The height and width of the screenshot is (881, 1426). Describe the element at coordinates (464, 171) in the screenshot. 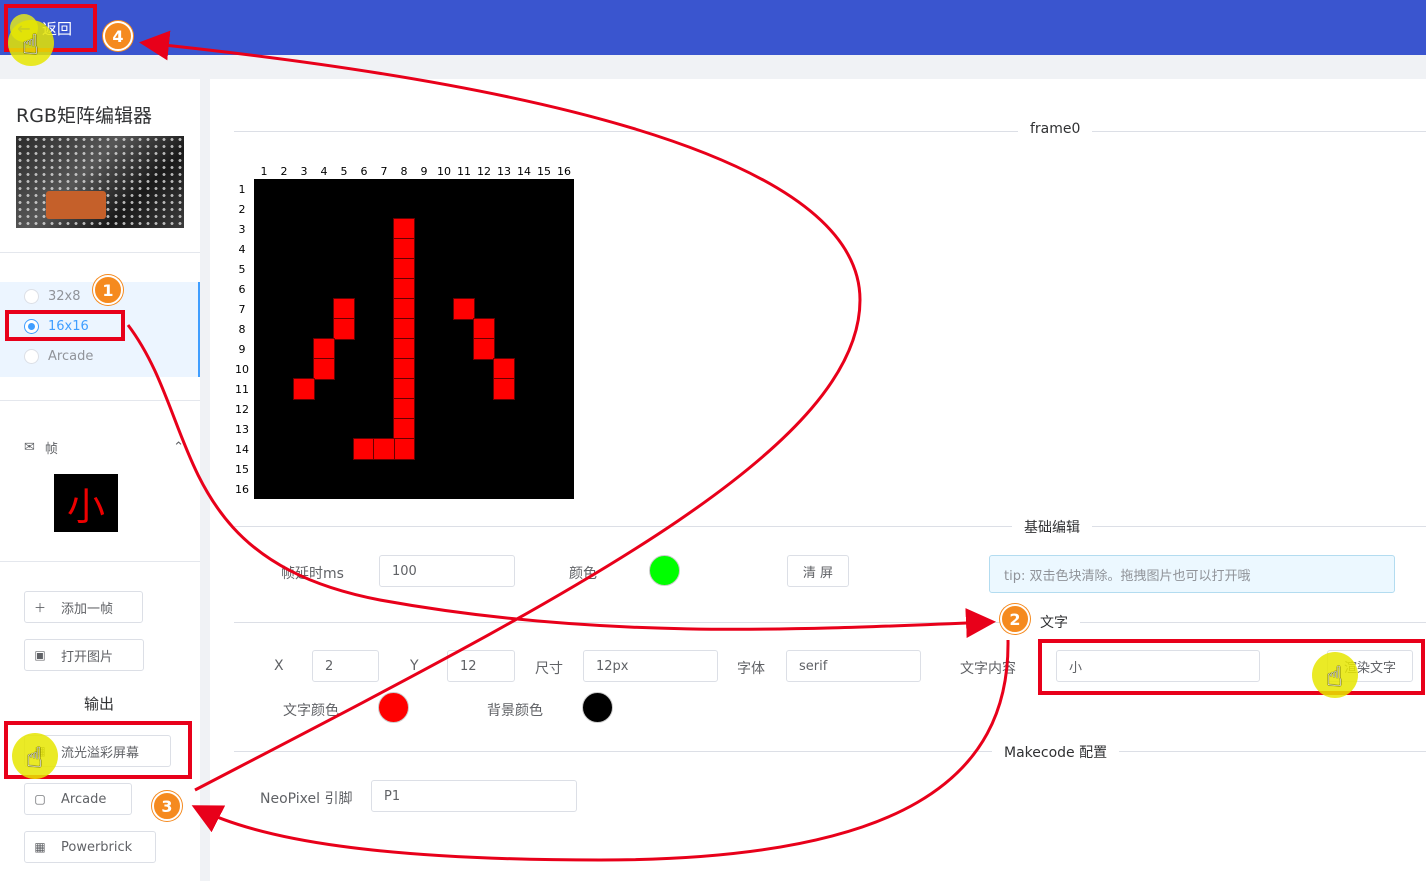

I see `column-number: 11` at that location.